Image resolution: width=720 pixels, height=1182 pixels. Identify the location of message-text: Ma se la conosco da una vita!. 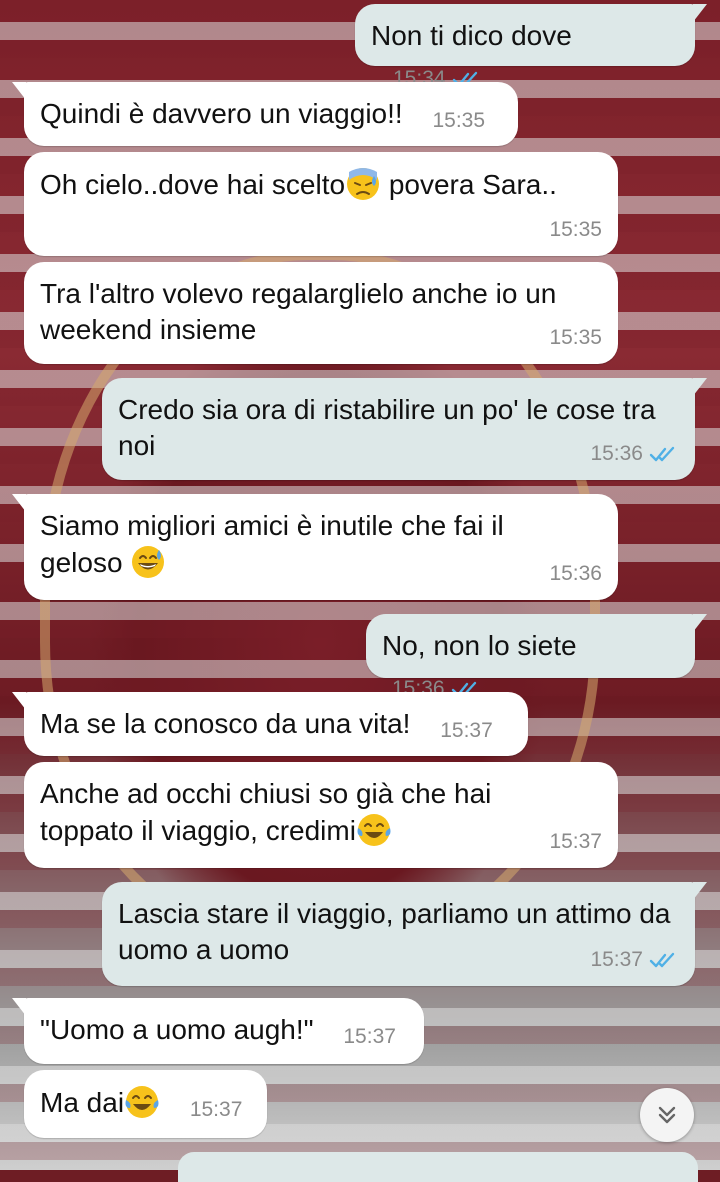
(225, 723).